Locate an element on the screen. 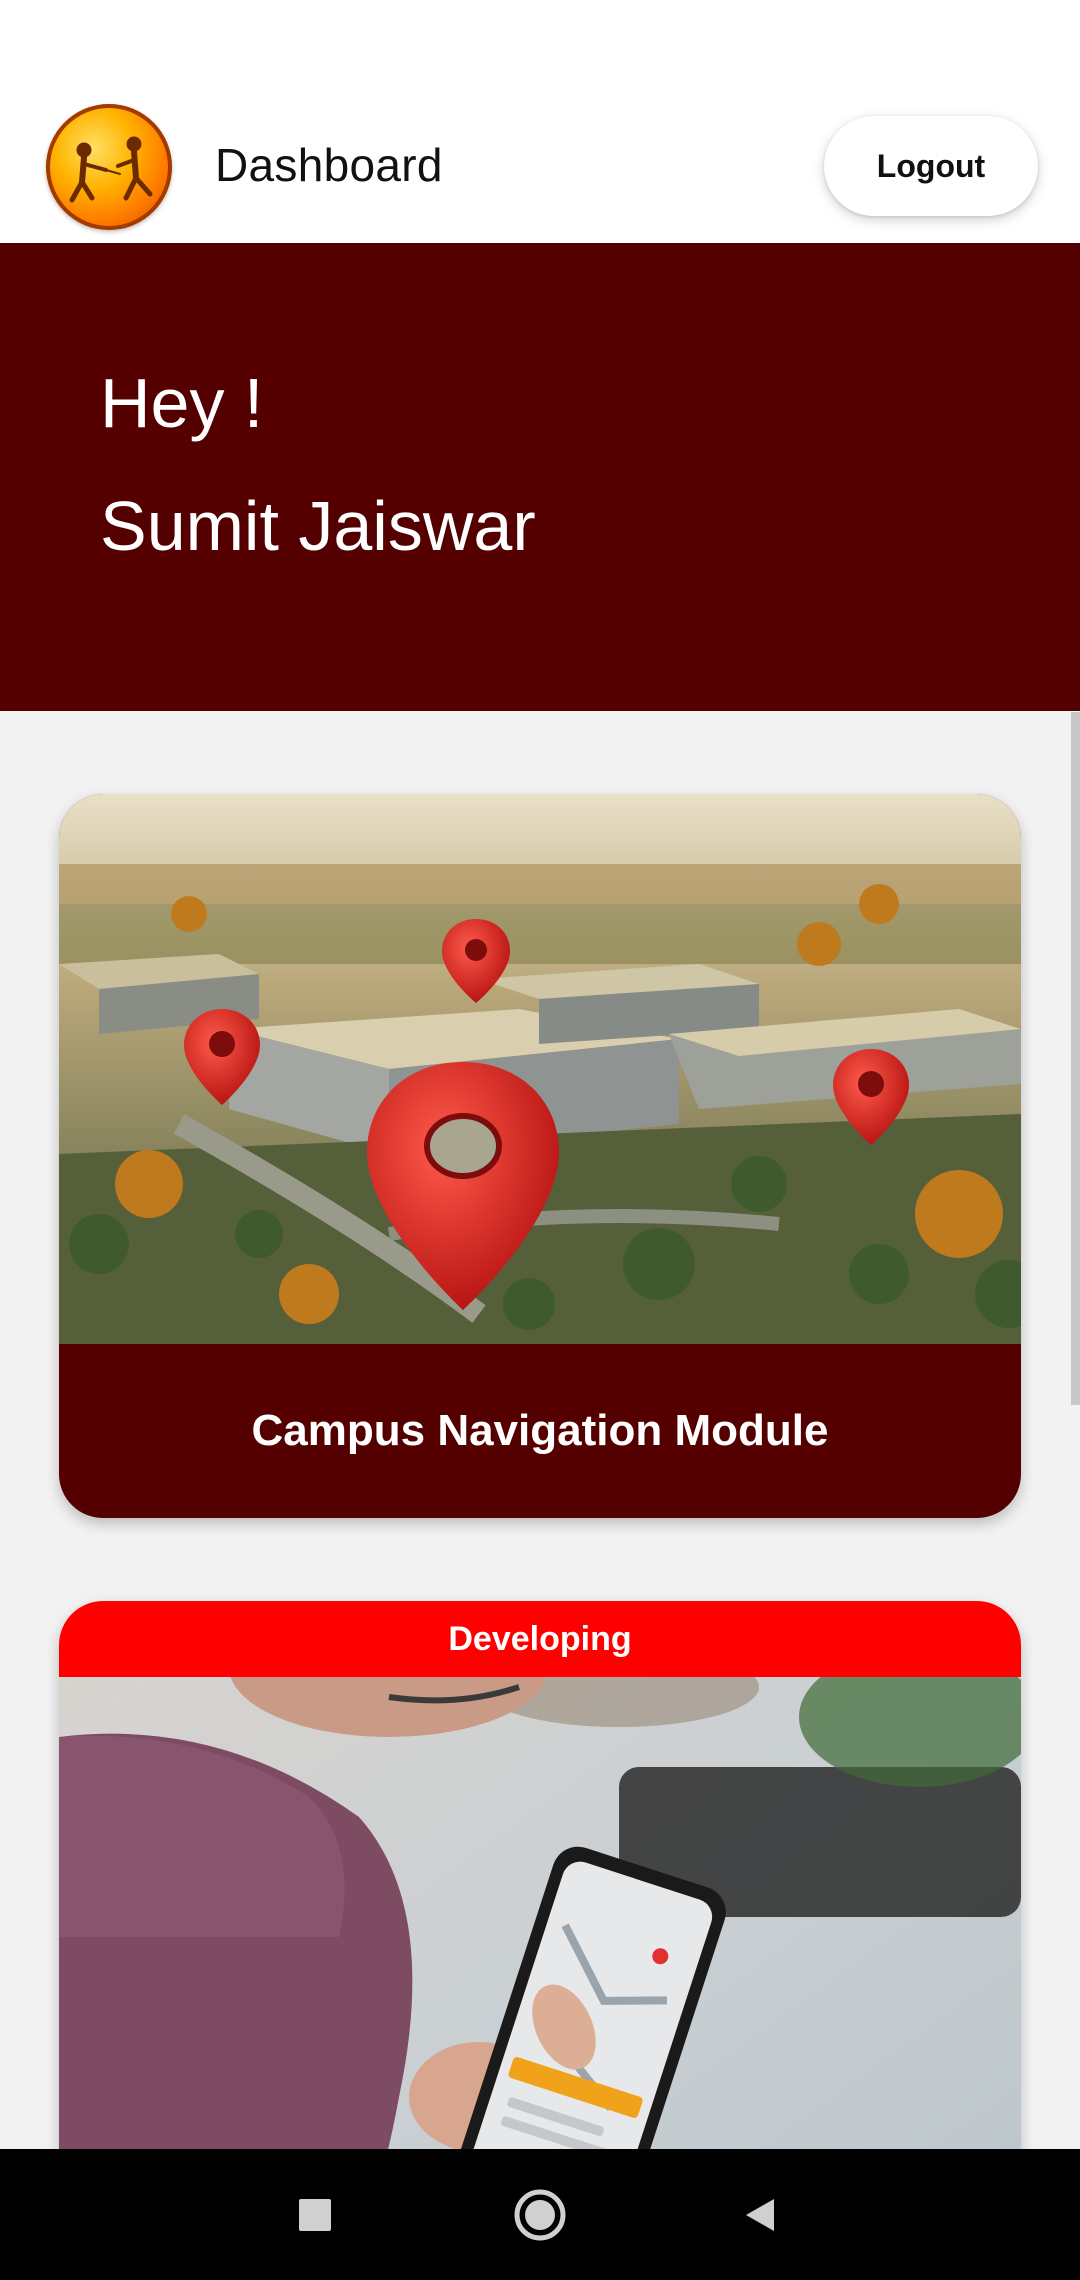 This screenshot has width=1080, height=2280. status-badge: Developing is located at coordinates (540, 1639).